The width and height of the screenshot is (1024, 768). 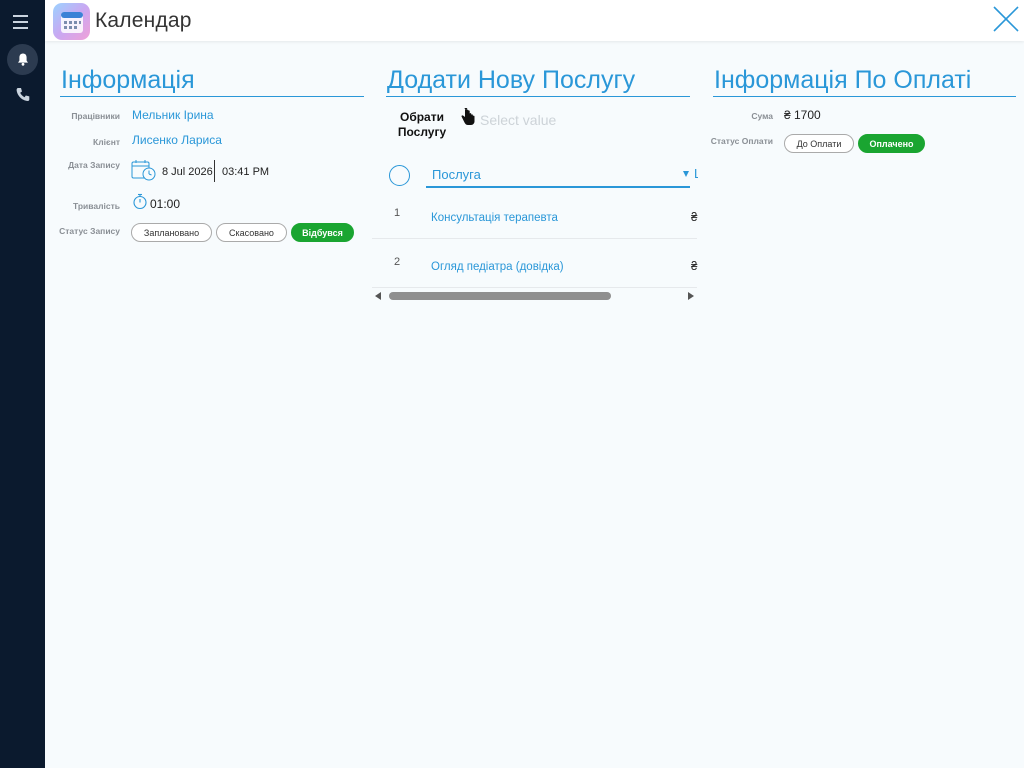 I want to click on duration-label: Тривалість, so click(x=96, y=206).